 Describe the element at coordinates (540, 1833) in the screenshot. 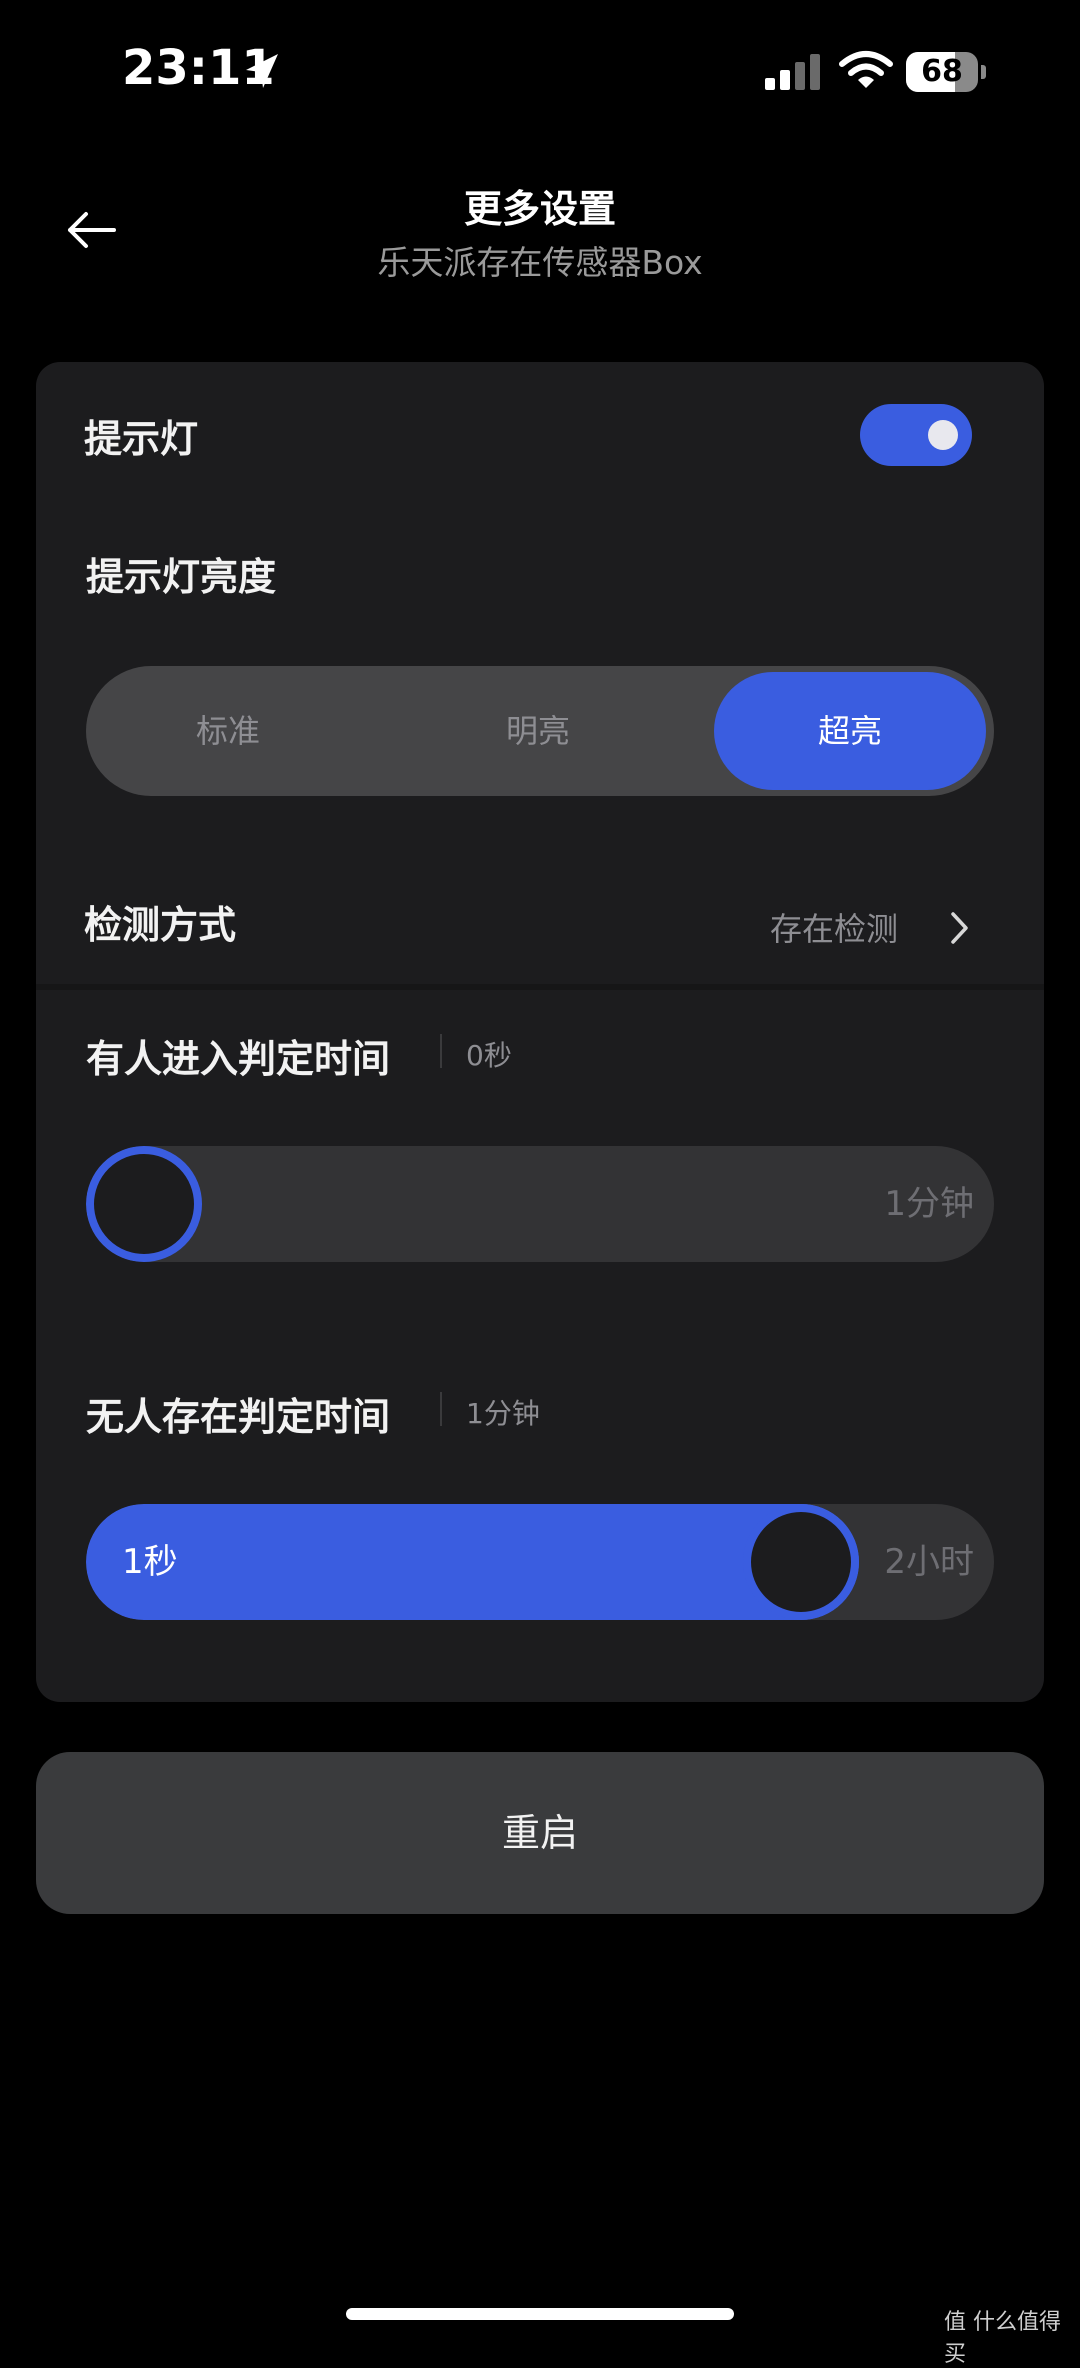

I see `restart-button: 重启` at that location.